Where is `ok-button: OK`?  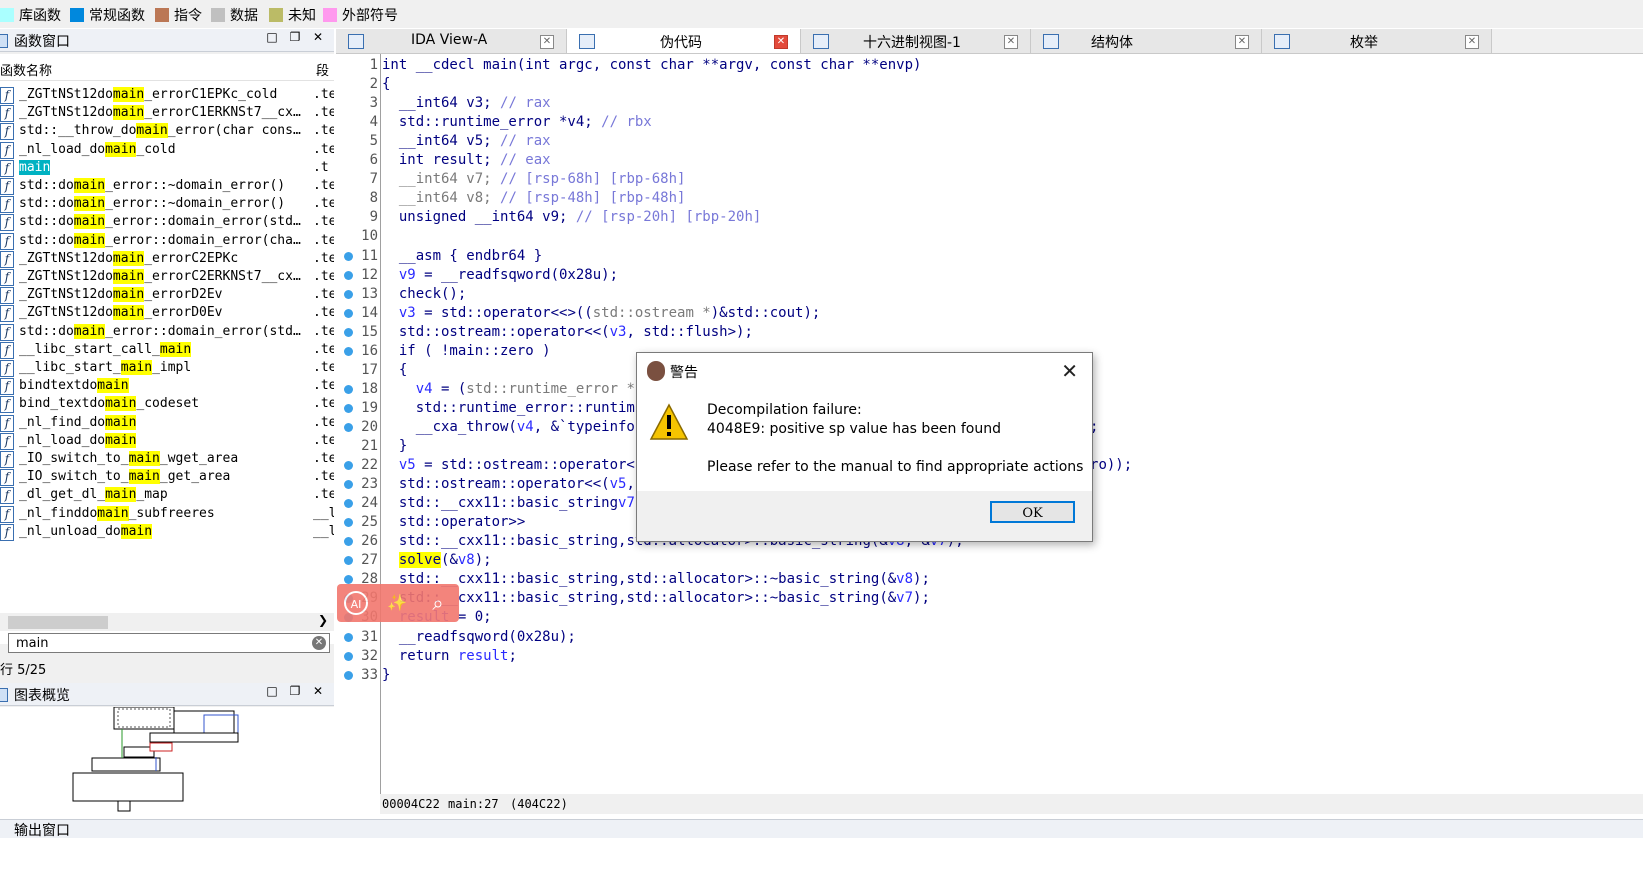 ok-button: OK is located at coordinates (1032, 512).